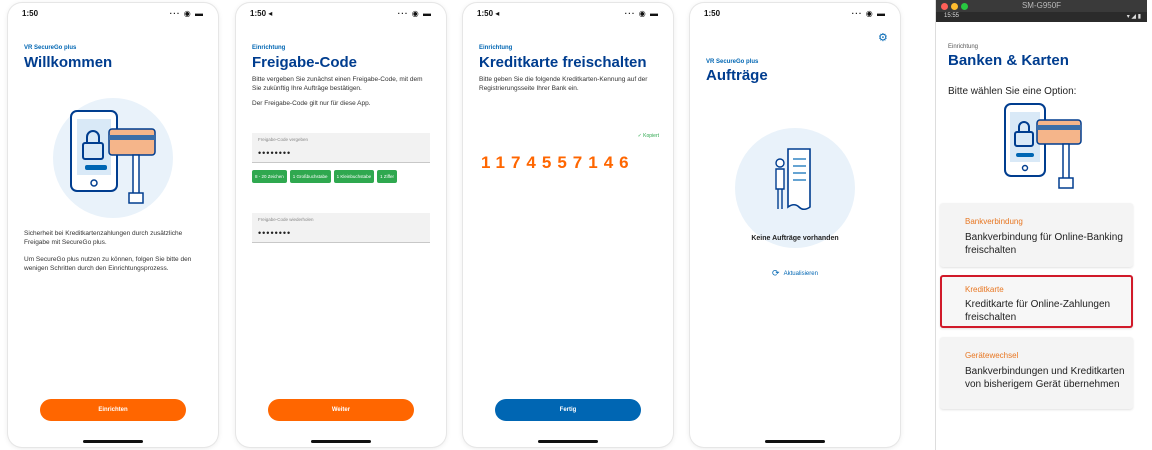  I want to click on copied-indicator: ✓ Kopiert, so click(648, 136).